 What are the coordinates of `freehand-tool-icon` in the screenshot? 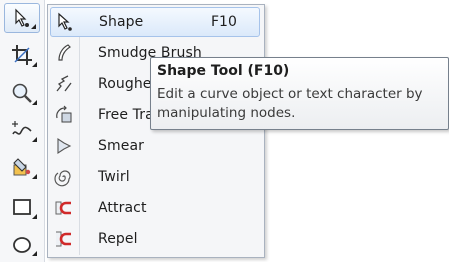 It's located at (22, 128).